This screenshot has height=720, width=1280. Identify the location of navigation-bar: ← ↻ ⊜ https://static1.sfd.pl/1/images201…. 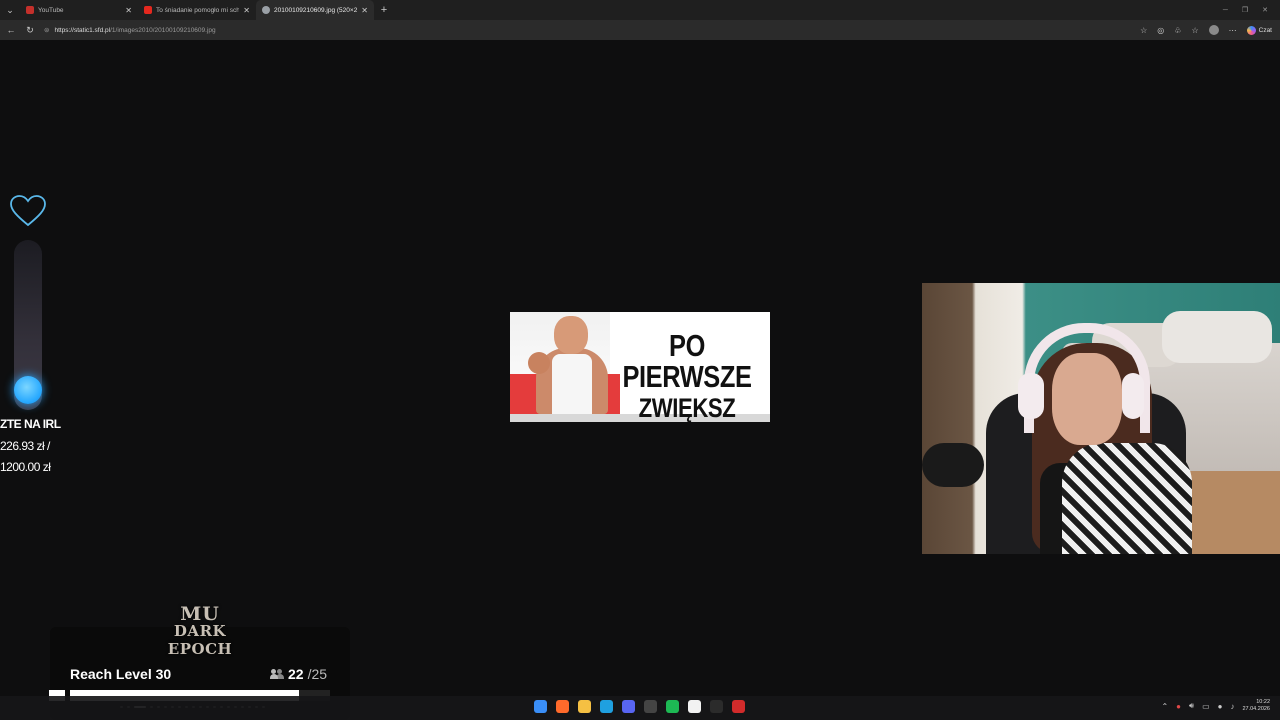
(640, 30).